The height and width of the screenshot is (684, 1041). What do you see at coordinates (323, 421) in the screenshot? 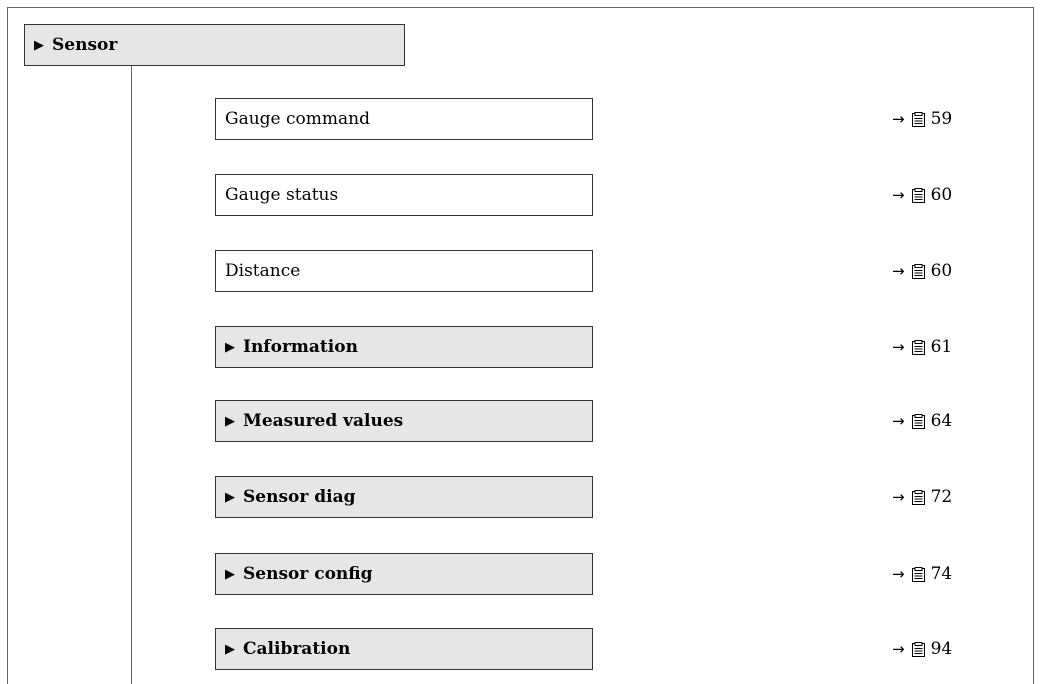
I see `submenu-label: Measured values` at bounding box center [323, 421].